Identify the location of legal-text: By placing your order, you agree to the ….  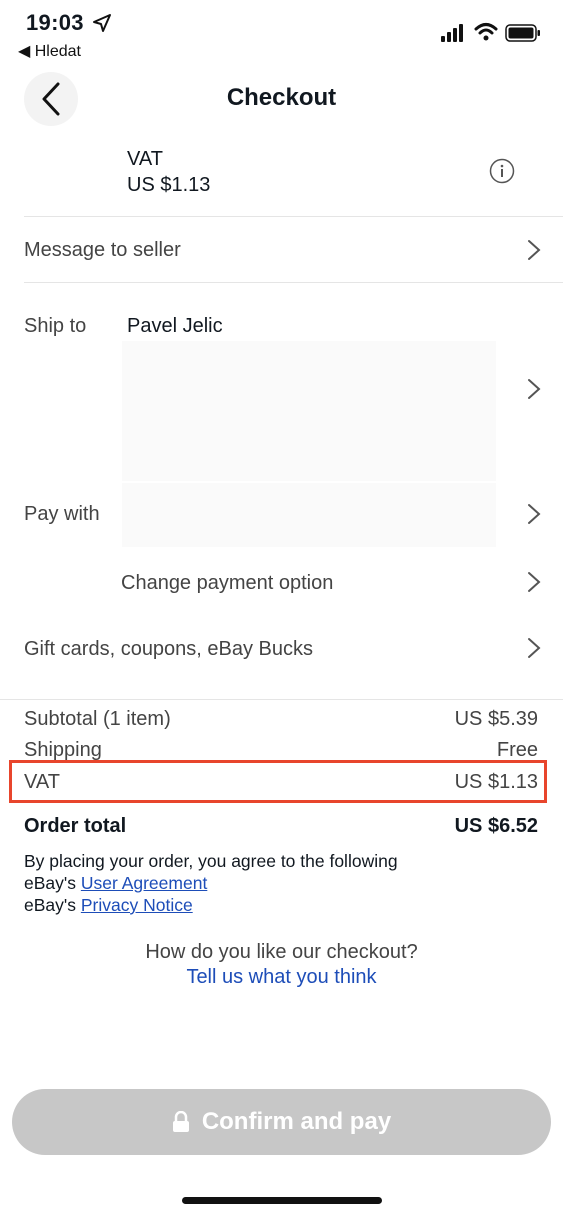
(284, 883).